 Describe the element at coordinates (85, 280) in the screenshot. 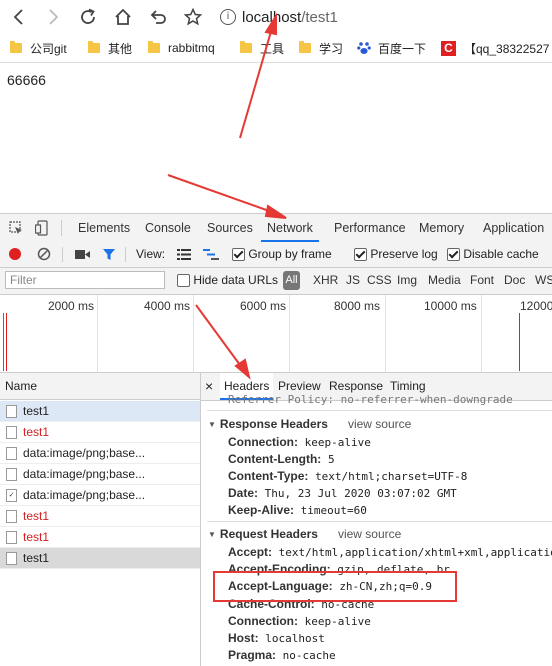

I see `filter-input: Filter` at that location.